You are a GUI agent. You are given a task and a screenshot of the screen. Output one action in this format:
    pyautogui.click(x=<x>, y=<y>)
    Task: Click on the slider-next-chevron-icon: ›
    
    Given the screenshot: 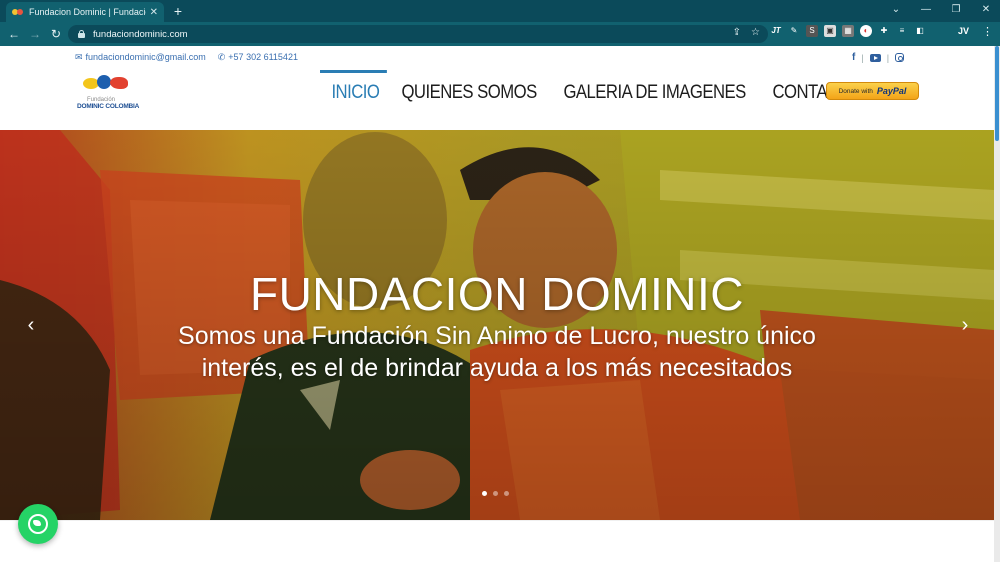 What is the action you would take?
    pyautogui.click(x=965, y=325)
    